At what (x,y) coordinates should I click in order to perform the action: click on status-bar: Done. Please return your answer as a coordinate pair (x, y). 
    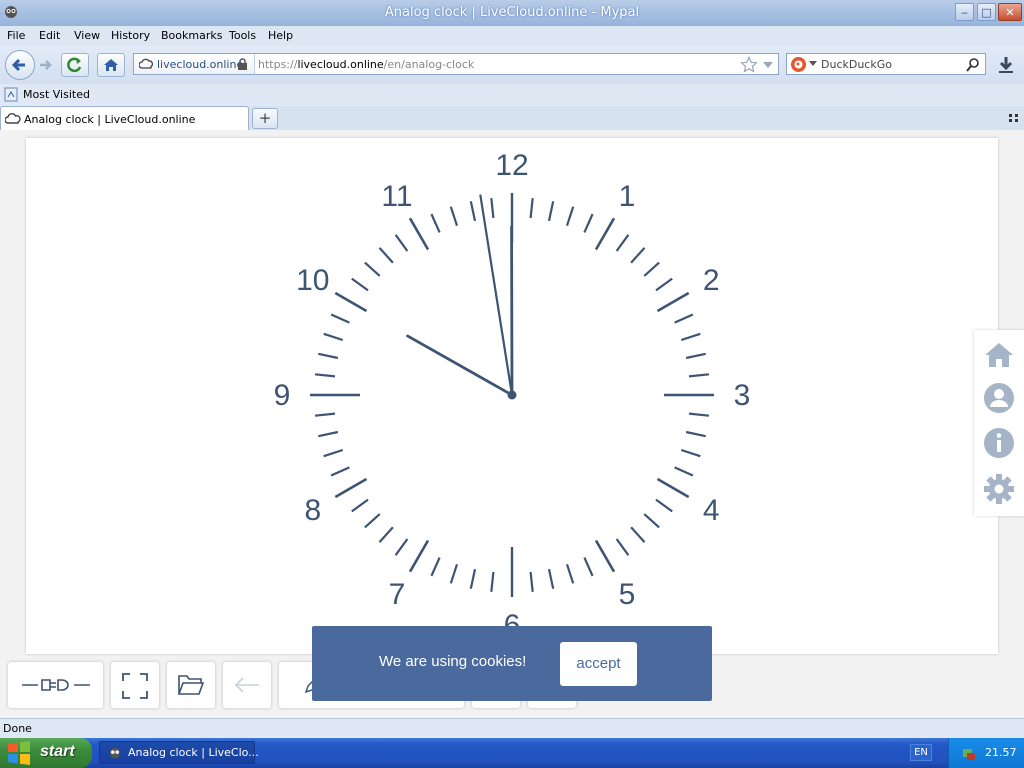
    Looking at the image, I should click on (512, 728).